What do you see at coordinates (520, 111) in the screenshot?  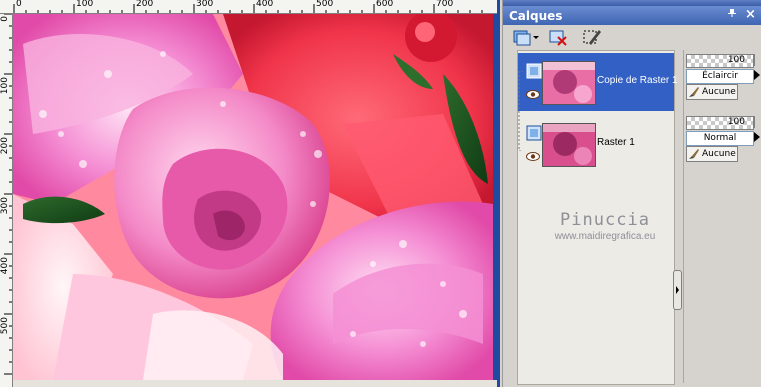 I see `layer-group-bracket` at bounding box center [520, 111].